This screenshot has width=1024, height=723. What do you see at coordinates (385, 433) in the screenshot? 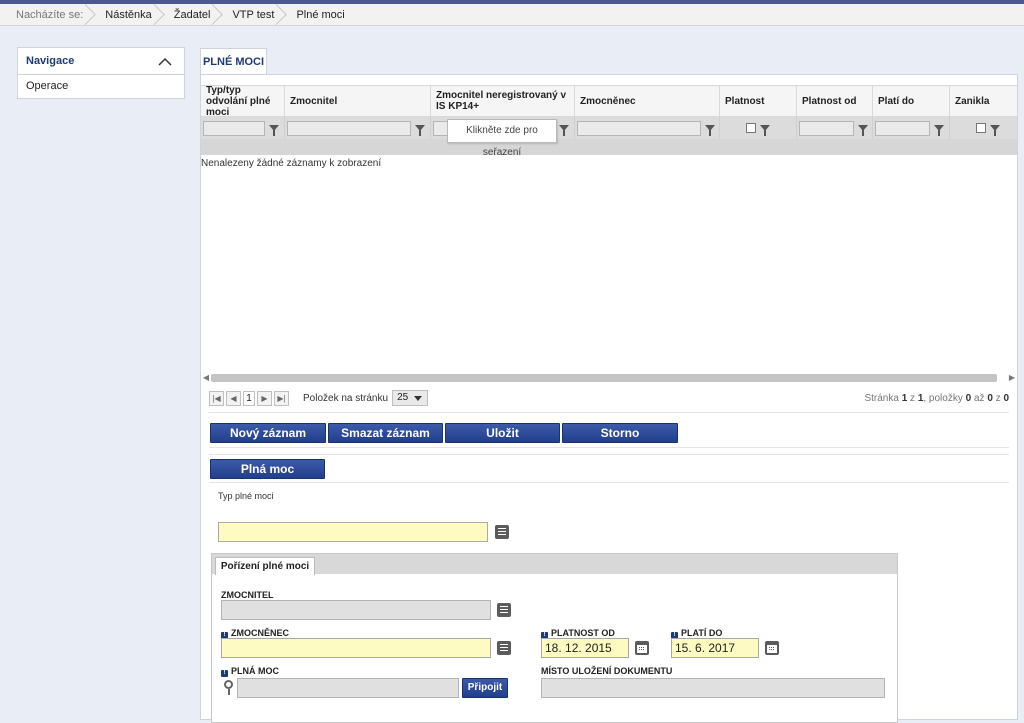
I see `delete-record-button: Smazat záznam` at bounding box center [385, 433].